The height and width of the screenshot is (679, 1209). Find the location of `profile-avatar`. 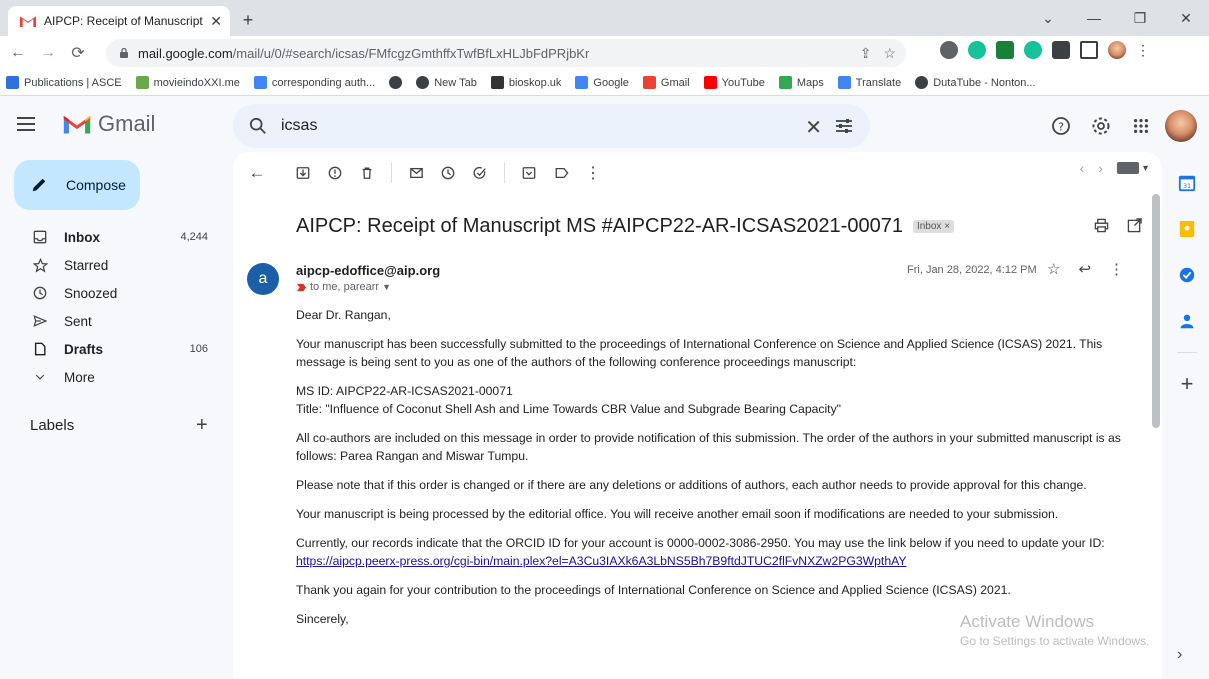

profile-avatar is located at coordinates (1117, 50).